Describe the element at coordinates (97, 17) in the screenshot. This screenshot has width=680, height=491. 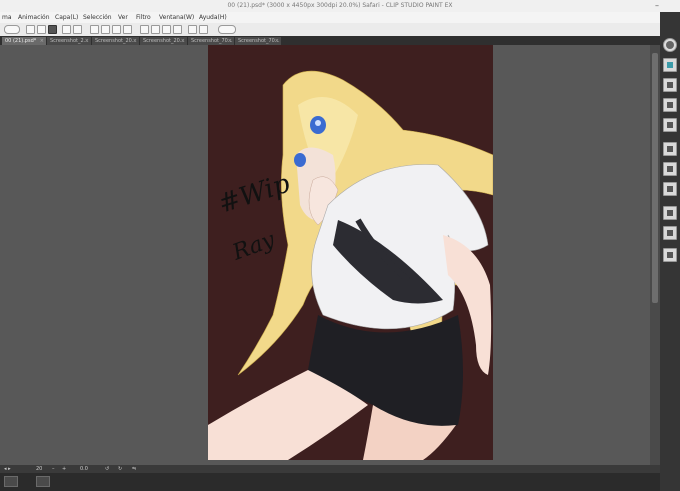
I see `menu-item-selection: Selección` at that location.